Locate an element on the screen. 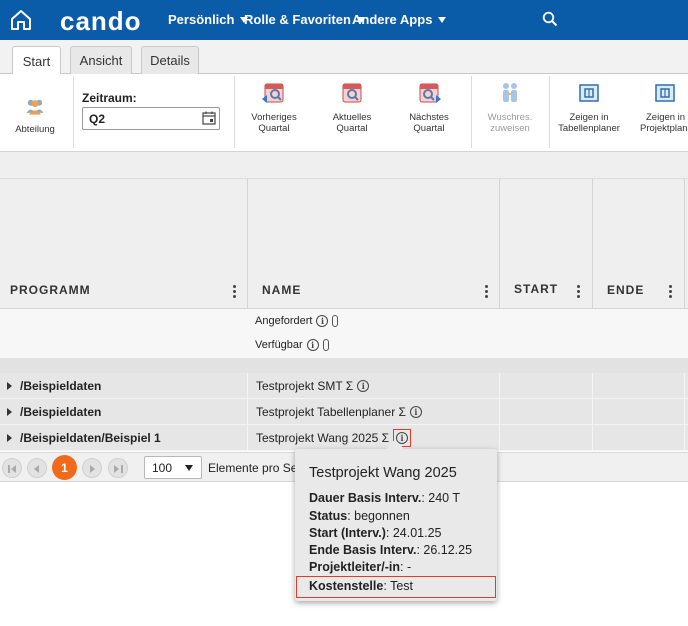 Image resolution: width=688 pixels, height=626 pixels. column-header-start: START is located at coordinates (546, 244).